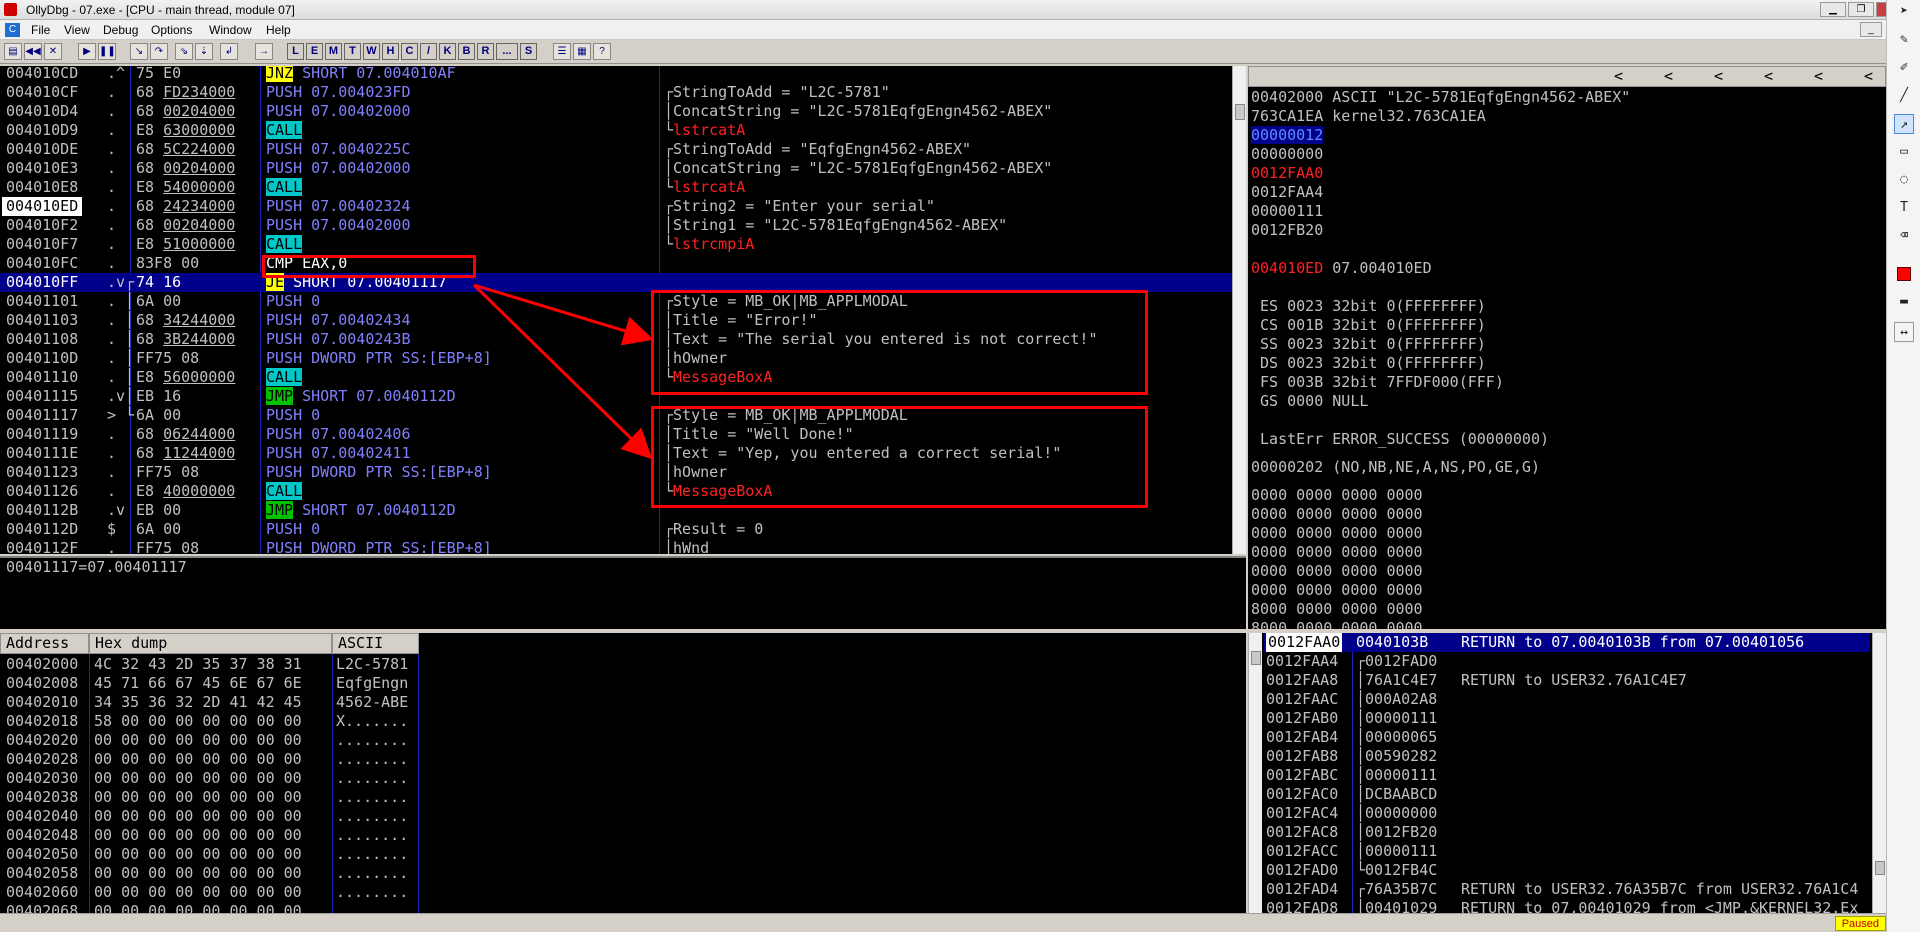  I want to click on register-row: ES 0023 32bit 0(FFFFFFFF), so click(1368, 306).